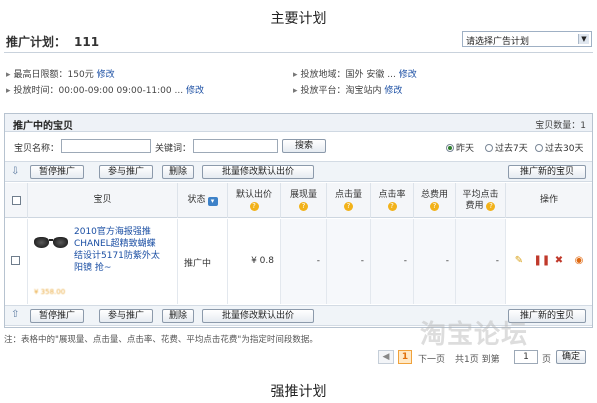 Image resolution: width=597 pixels, height=403 pixels. I want to click on region-edit-link: 修改, so click(408, 75).